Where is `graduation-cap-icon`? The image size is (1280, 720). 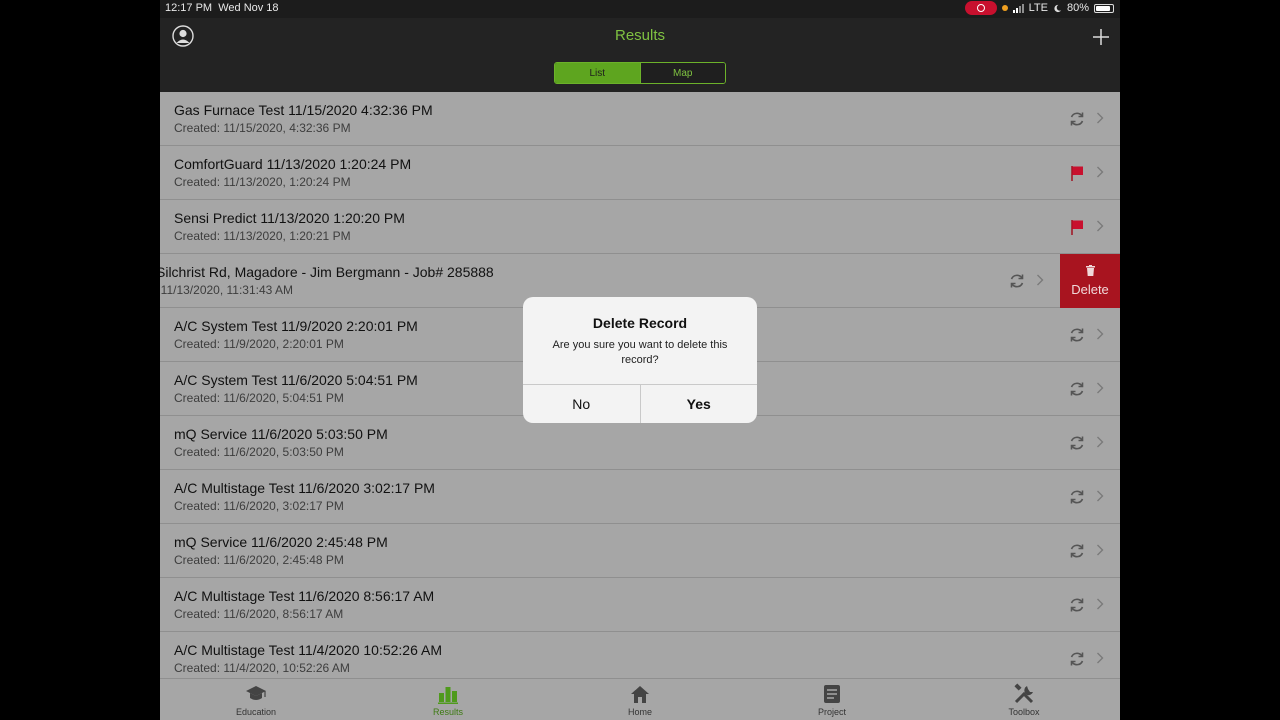
graduation-cap-icon is located at coordinates (256, 693).